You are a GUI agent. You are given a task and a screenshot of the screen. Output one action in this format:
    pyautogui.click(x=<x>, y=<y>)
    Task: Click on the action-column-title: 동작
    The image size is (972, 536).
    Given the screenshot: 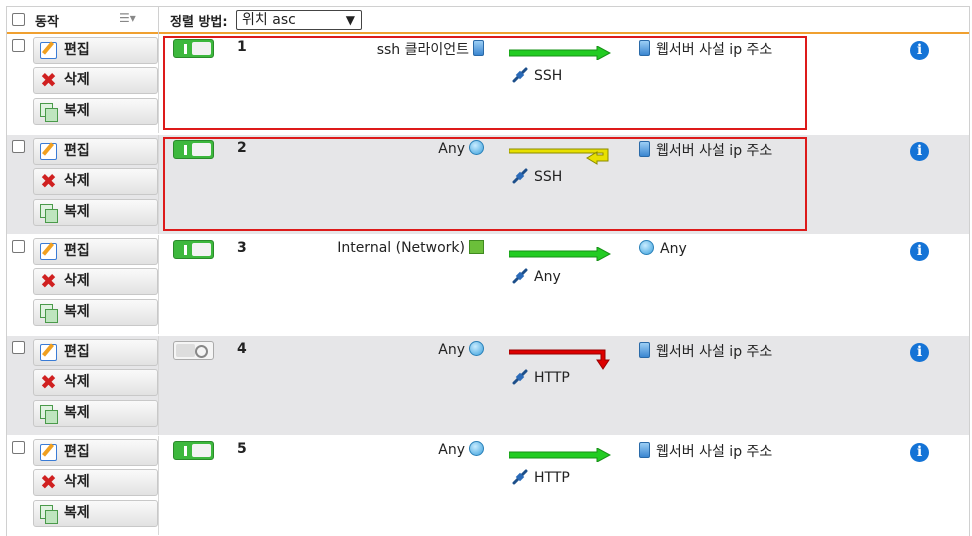 What is the action you would take?
    pyautogui.click(x=47, y=22)
    